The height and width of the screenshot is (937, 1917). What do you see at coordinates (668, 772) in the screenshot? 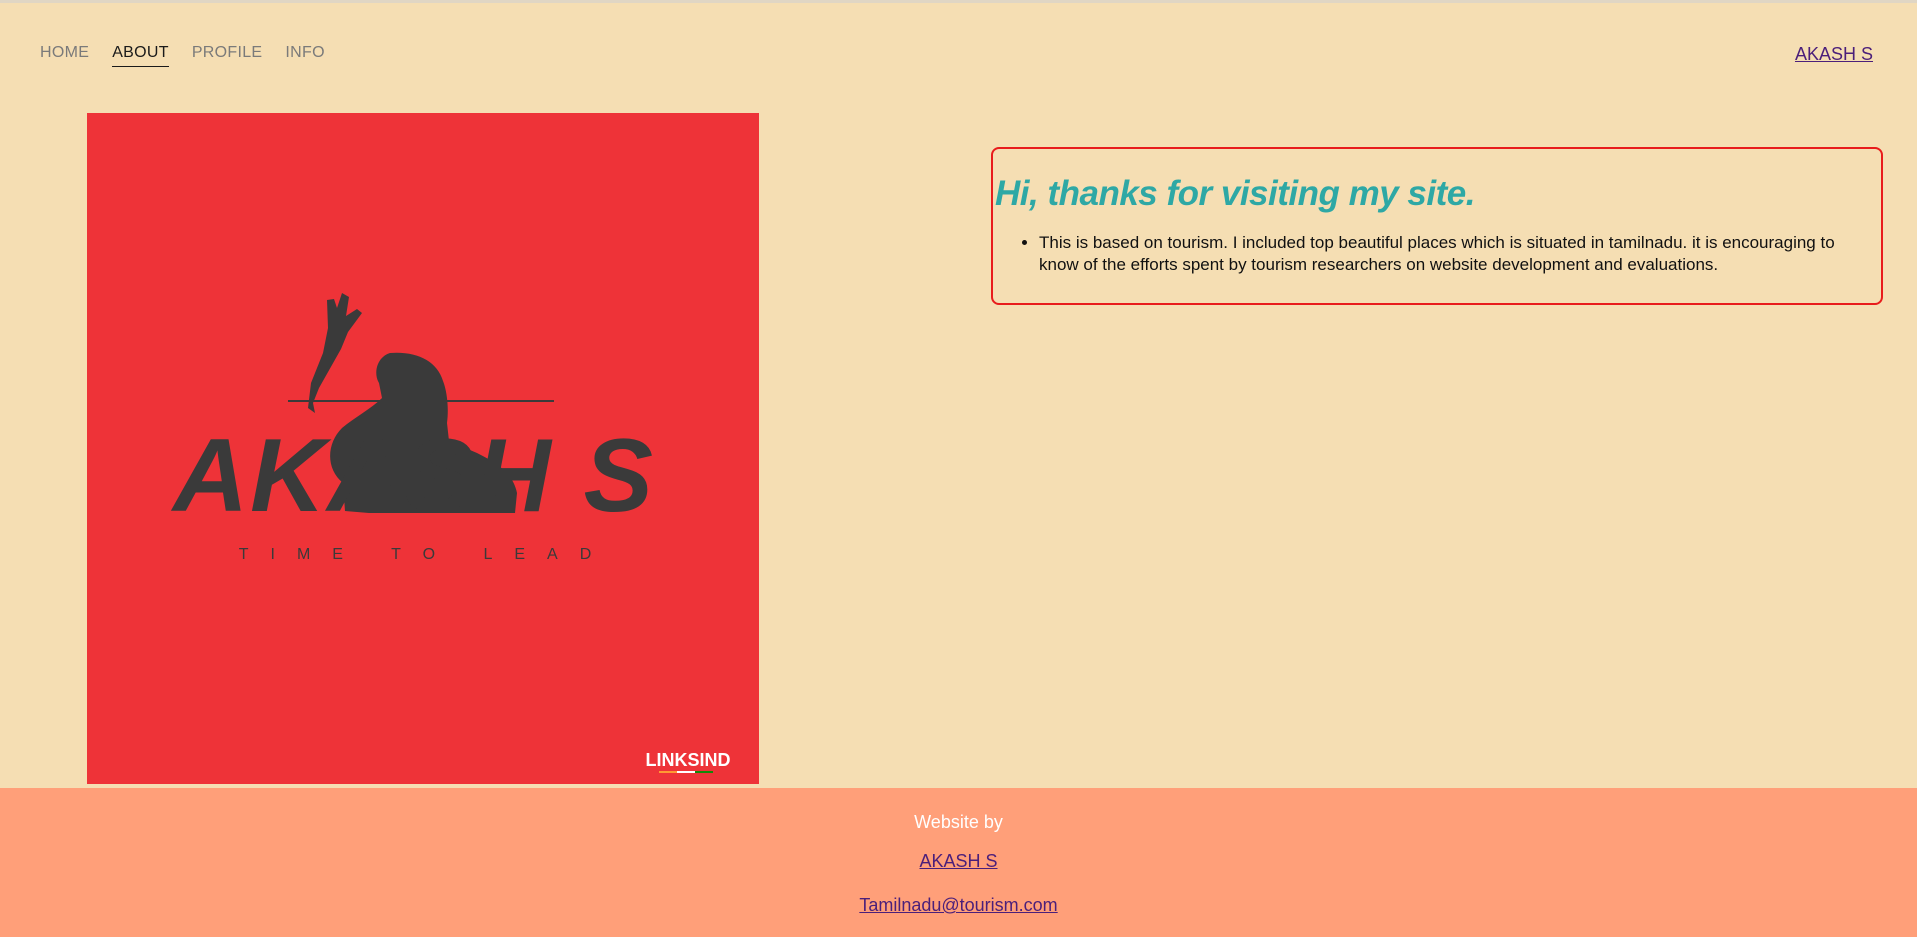
I see `watermark-stripe-saffron` at bounding box center [668, 772].